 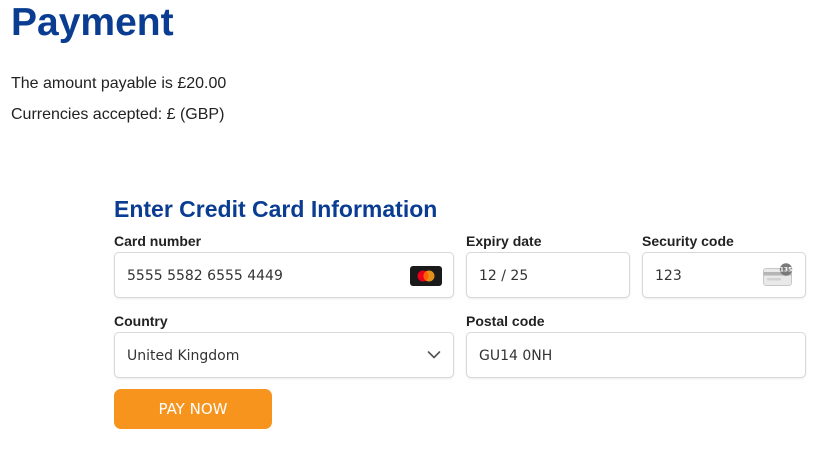 I want to click on country-select: United Kingdom, so click(x=284, y=355).